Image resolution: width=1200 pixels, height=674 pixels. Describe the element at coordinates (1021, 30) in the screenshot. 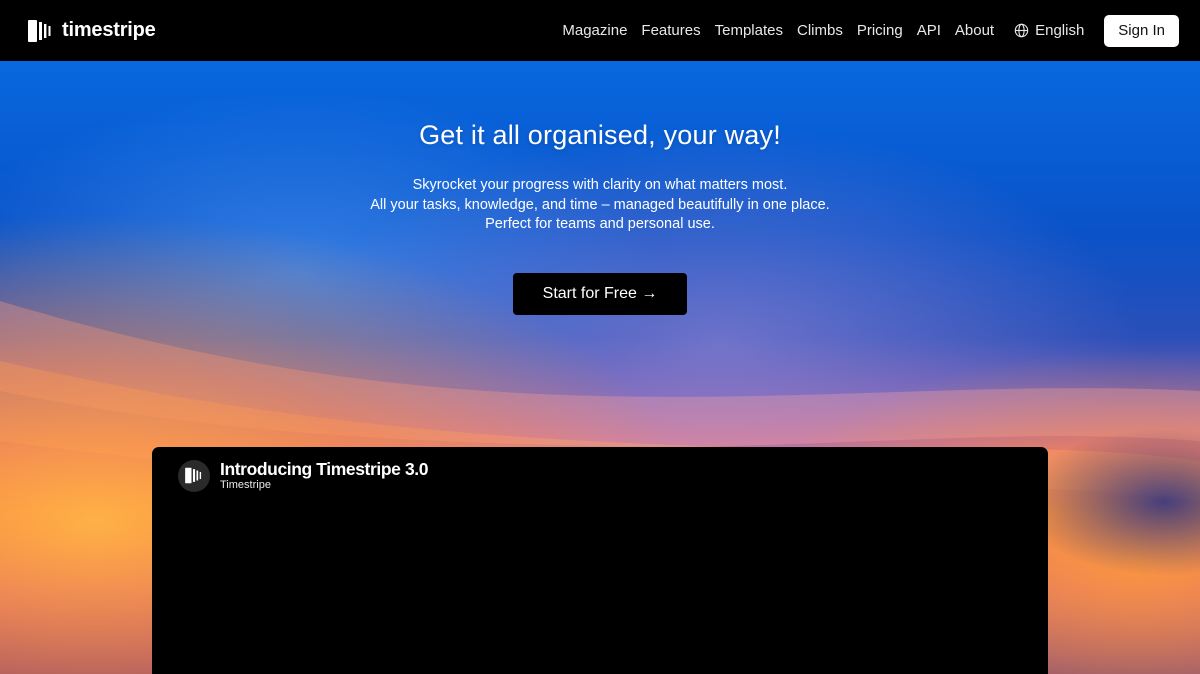

I see `globe-icon` at that location.